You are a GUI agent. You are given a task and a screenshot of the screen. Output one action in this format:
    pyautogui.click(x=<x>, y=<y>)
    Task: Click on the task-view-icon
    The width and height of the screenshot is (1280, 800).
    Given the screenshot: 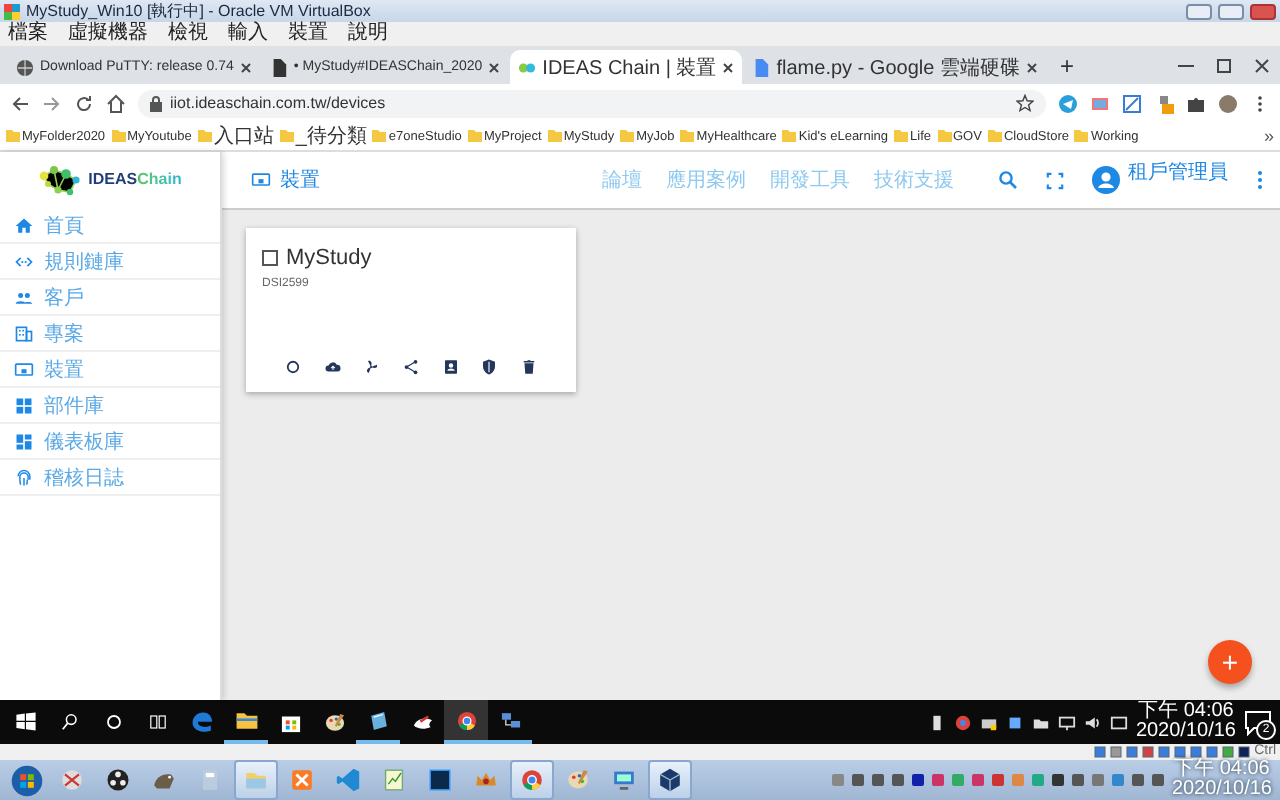 What is the action you would take?
    pyautogui.click(x=158, y=722)
    